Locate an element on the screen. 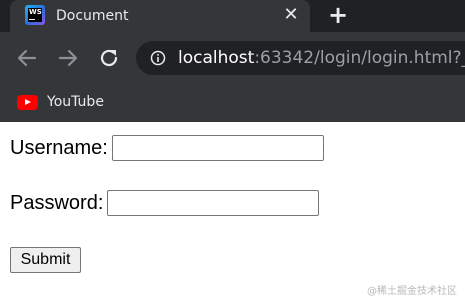 The height and width of the screenshot is (303, 465). url-host: localhost is located at coordinates (216, 58).